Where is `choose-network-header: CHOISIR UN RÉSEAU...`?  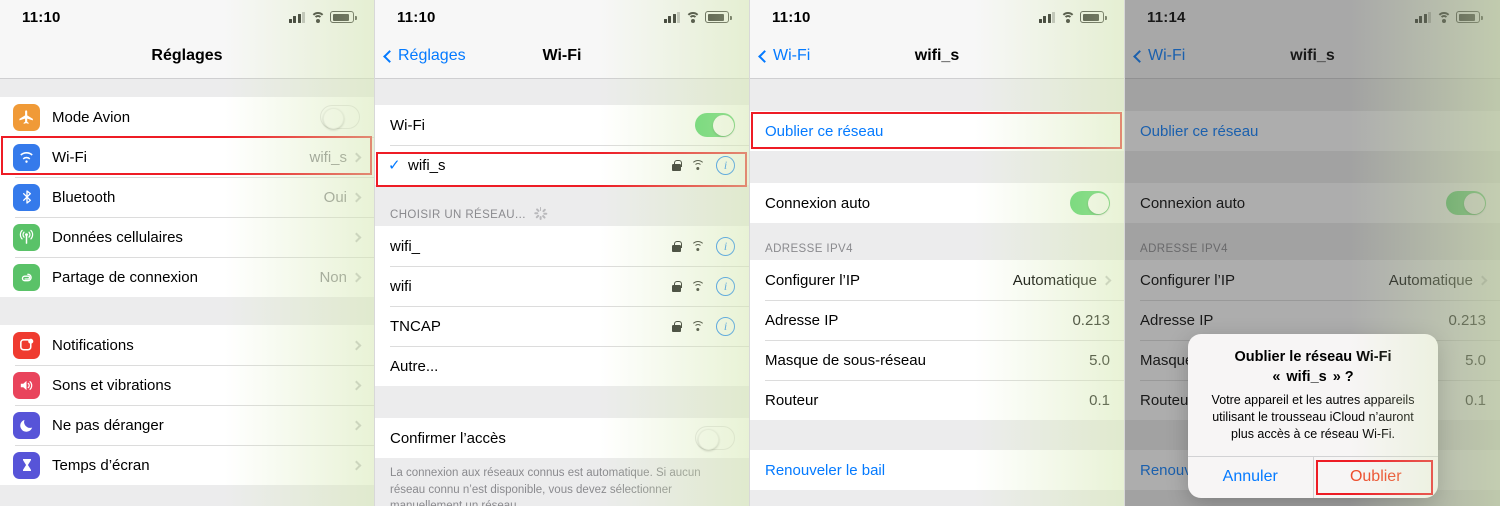
choose-network-header: CHOISIR UN RÉSEAU... is located at coordinates (562, 216).